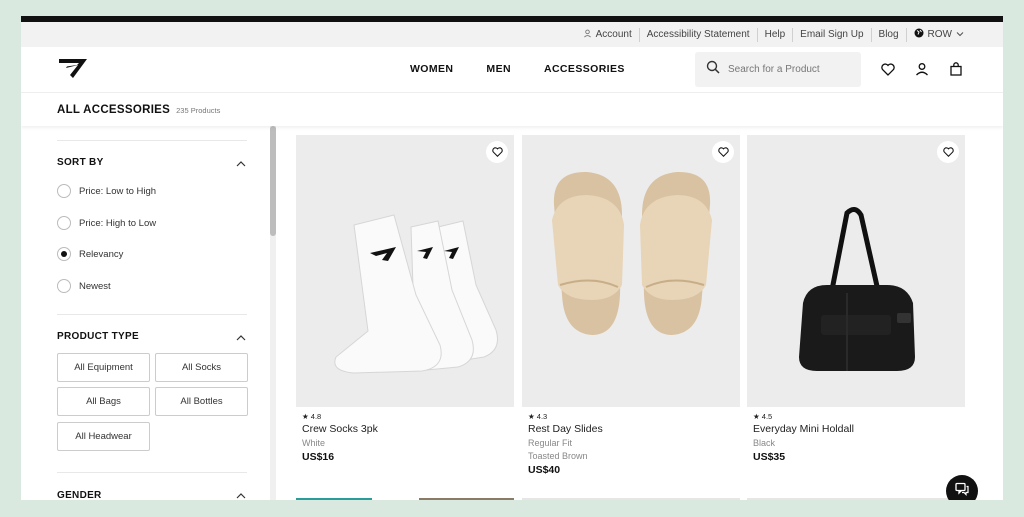 This screenshot has height=517, width=1024. I want to click on chat-icon, so click(962, 491).